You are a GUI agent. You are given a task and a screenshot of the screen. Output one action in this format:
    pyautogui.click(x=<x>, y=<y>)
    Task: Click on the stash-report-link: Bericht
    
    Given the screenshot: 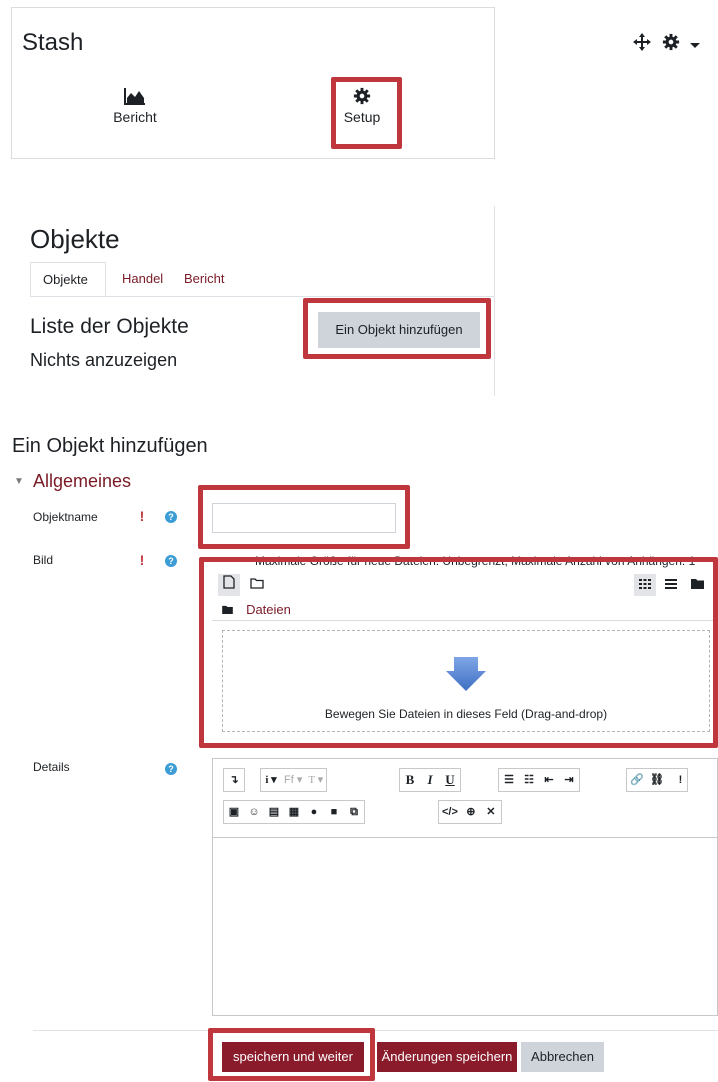 What is the action you would take?
    pyautogui.click(x=135, y=106)
    